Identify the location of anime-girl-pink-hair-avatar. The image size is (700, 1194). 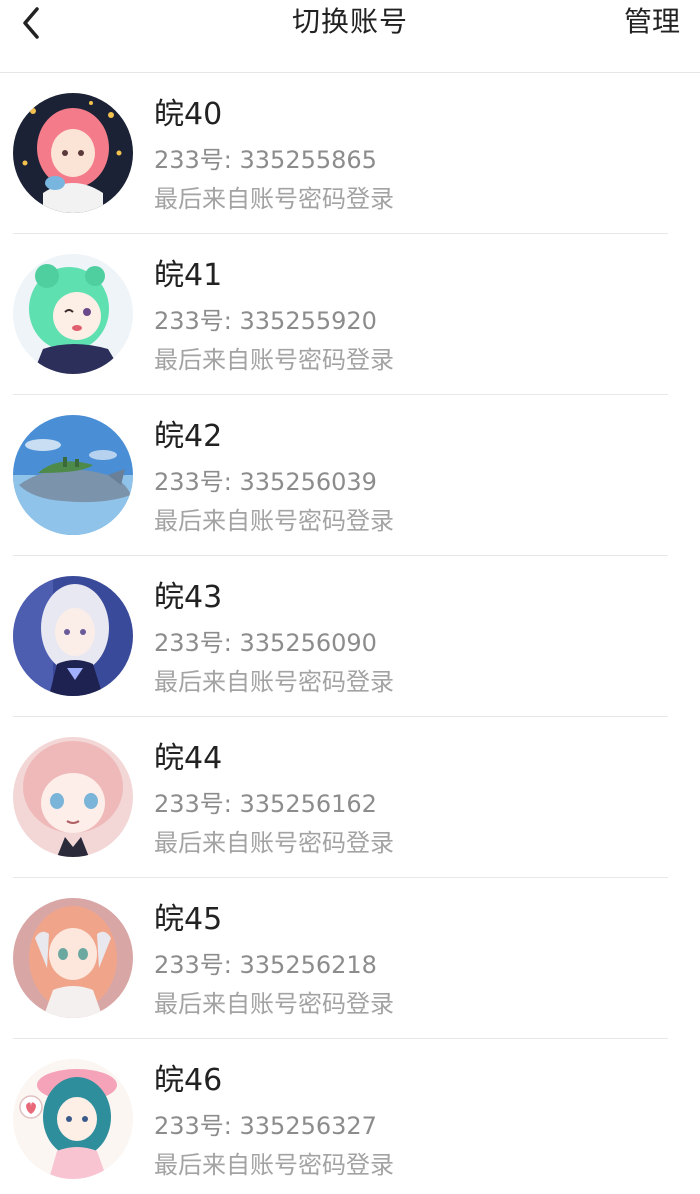
(73, 153).